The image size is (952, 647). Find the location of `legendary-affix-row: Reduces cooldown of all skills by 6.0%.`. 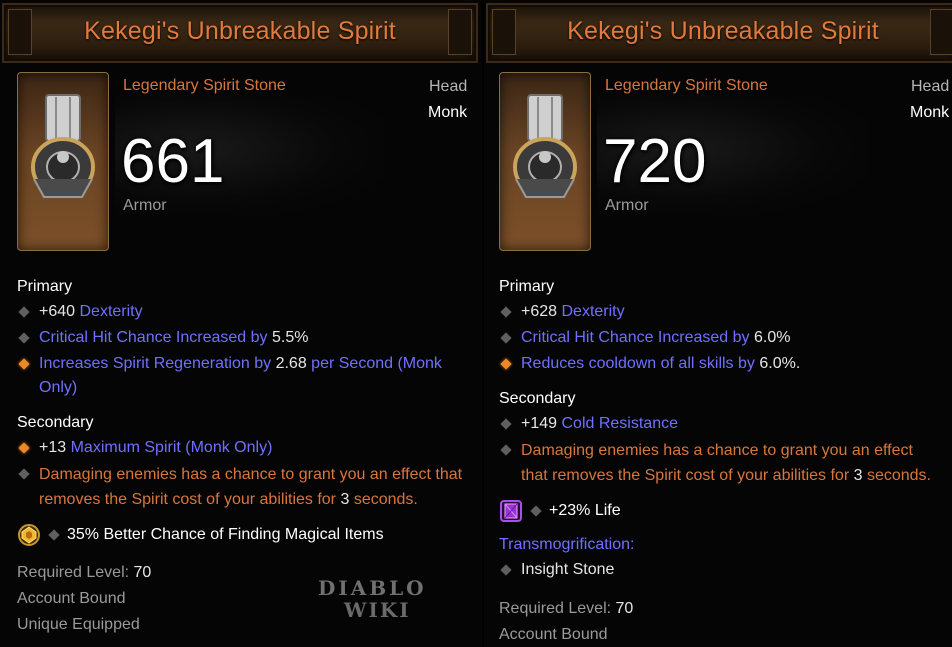

legendary-affix-row: Reduces cooldown of all skills by 6.0%. is located at coordinates (721, 364).